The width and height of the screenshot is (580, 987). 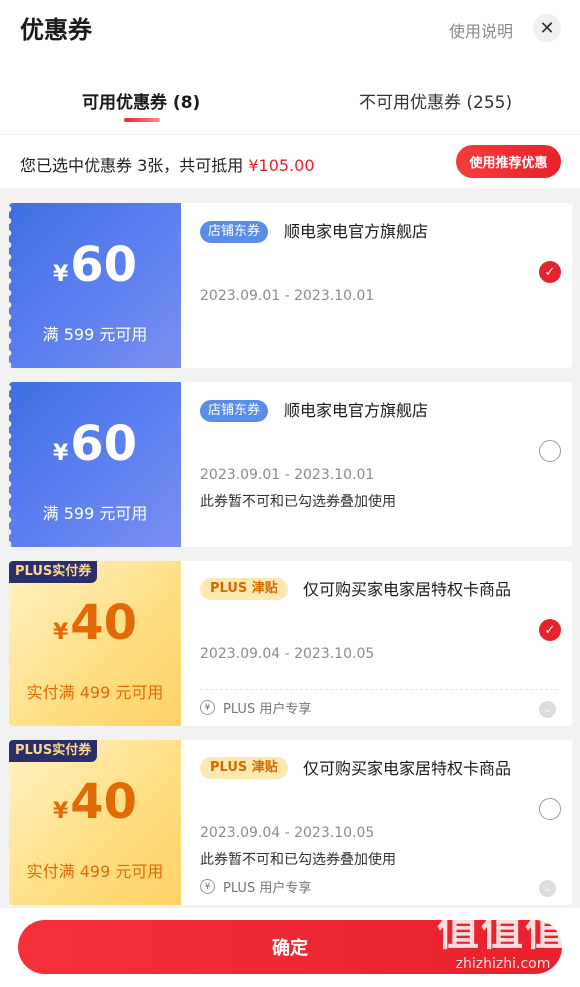 What do you see at coordinates (502, 930) in the screenshot?
I see `watermark-logo: 值值值` at bounding box center [502, 930].